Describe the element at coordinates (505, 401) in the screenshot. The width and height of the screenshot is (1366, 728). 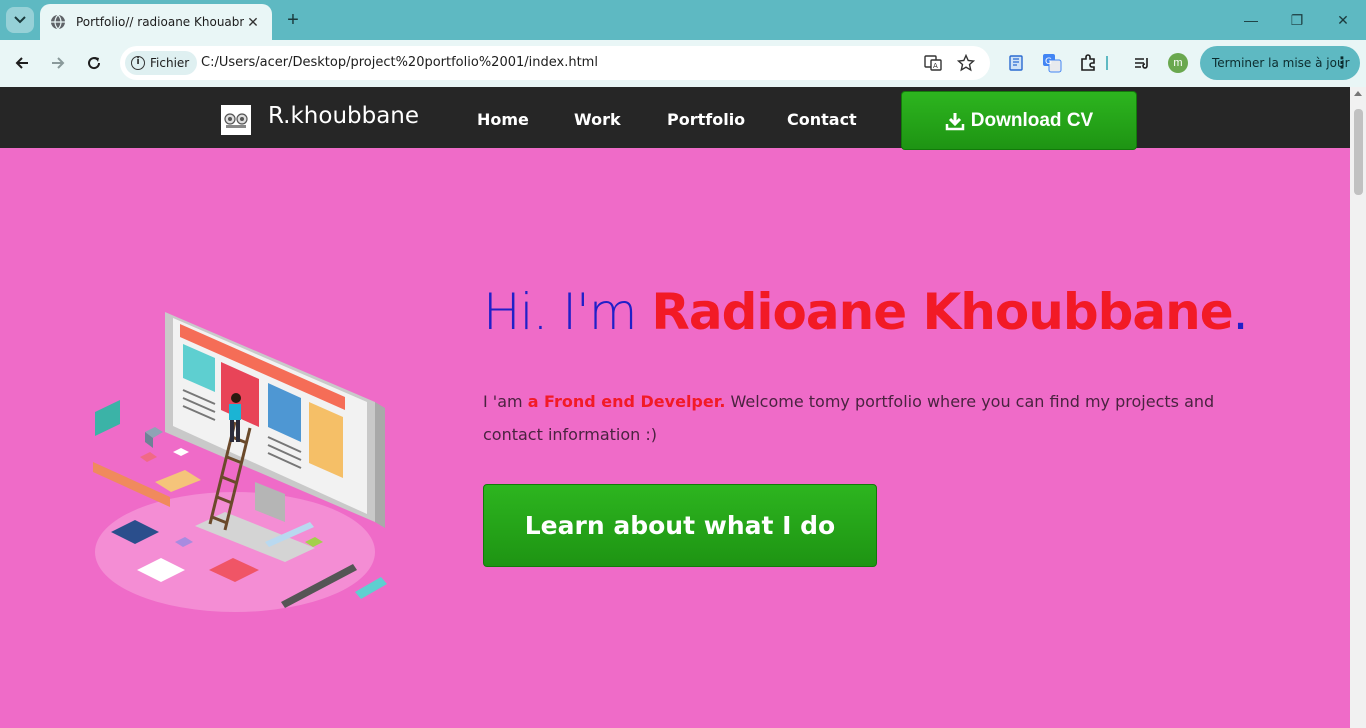
I see `hero-text-prefix: I 'am` at that location.